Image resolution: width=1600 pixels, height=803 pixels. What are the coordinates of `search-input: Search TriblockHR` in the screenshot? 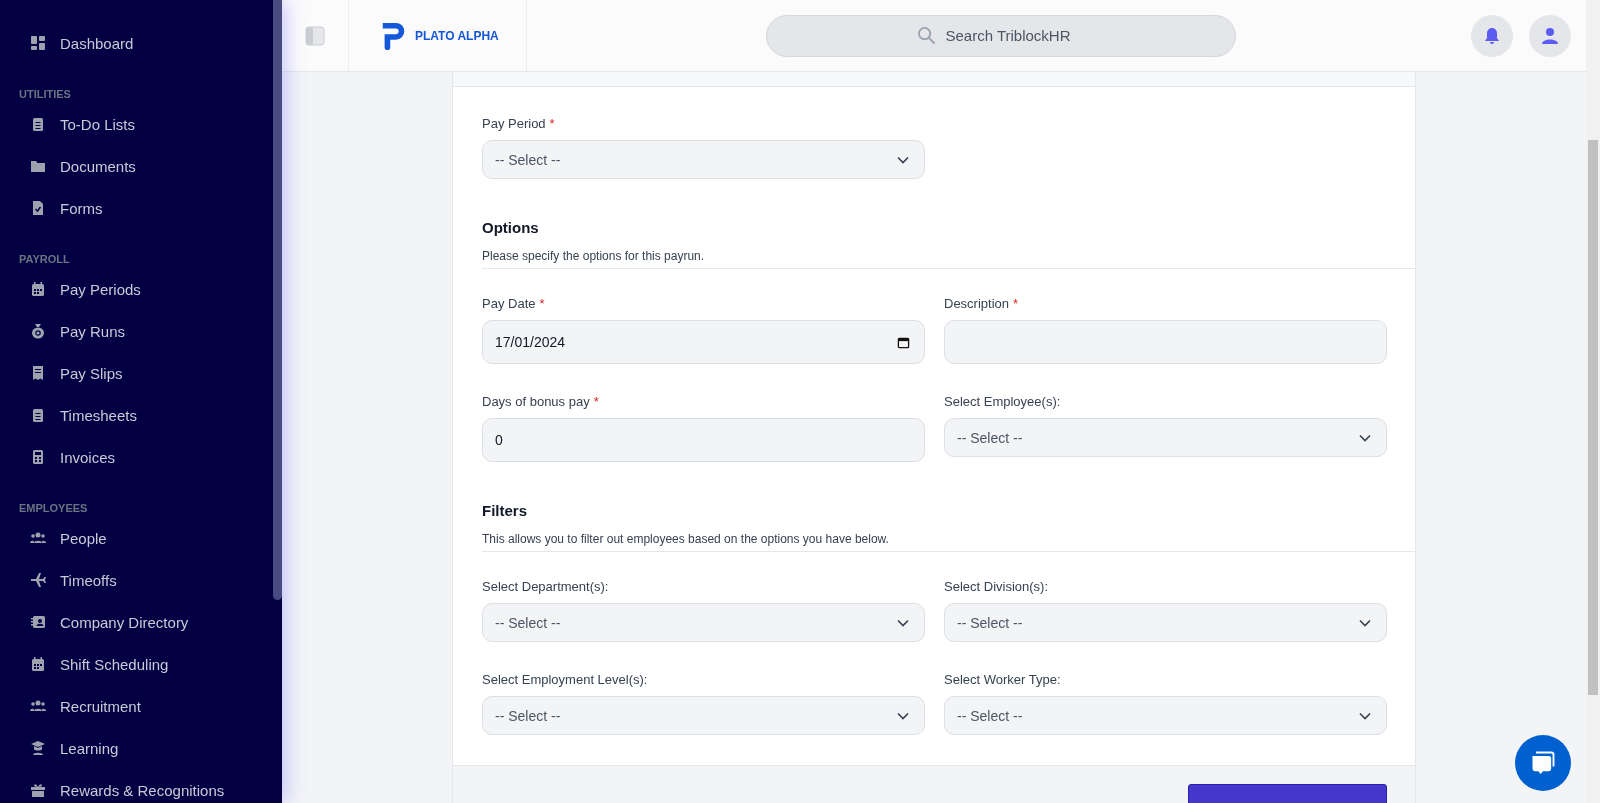 It's located at (1015, 35).